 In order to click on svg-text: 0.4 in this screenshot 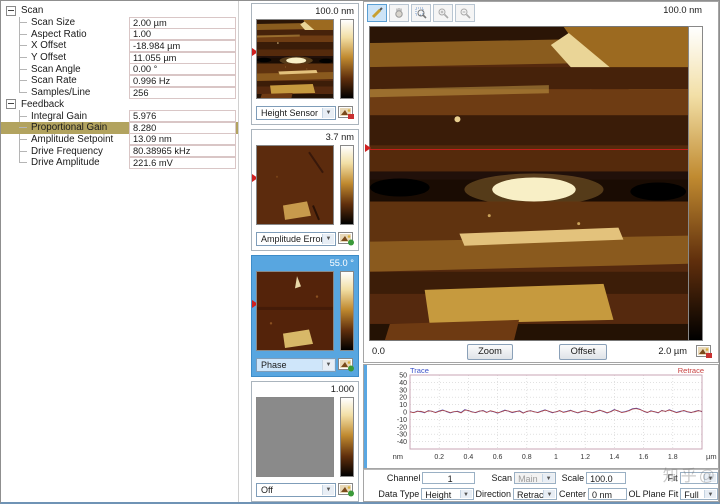, I will do `click(469, 457)`.